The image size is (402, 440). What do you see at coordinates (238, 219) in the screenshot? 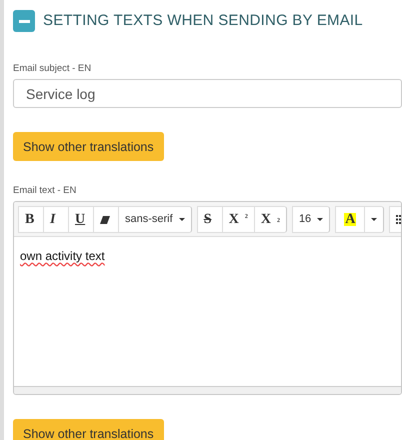
I see `format-button: X$^{2}$` at bounding box center [238, 219].